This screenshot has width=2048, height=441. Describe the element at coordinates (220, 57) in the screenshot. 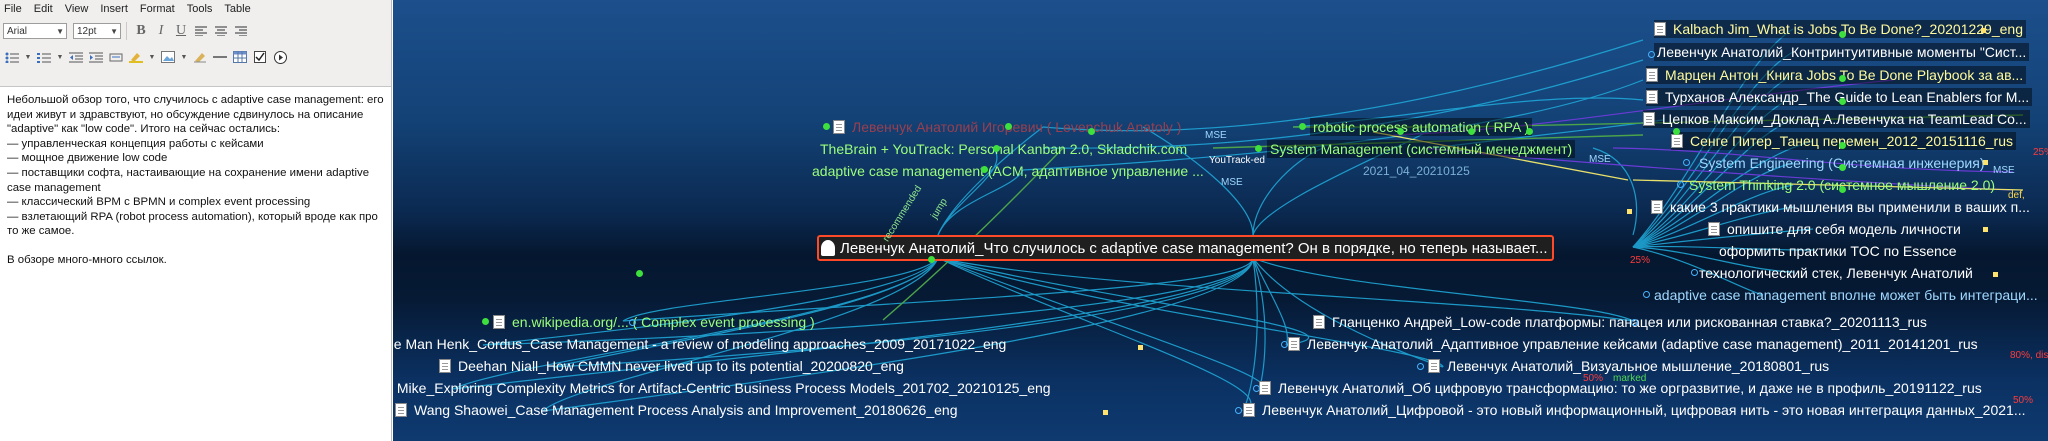

I see `horizontal-rule-icon` at that location.